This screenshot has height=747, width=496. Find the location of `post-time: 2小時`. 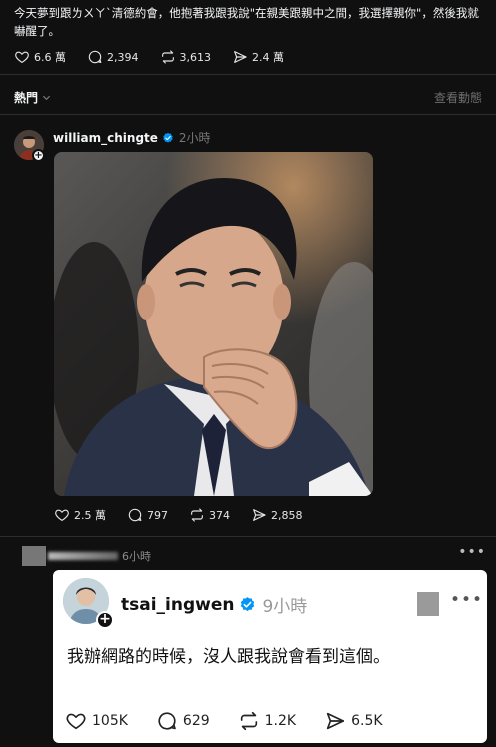

post-time: 2小時 is located at coordinates (194, 138).